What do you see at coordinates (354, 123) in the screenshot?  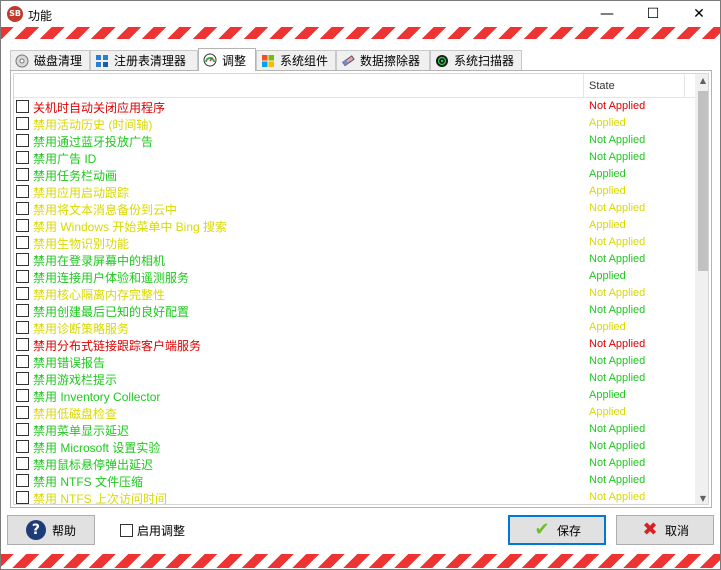 I see `list-item: 禁用活动历史 (时间轴) Applied` at bounding box center [354, 123].